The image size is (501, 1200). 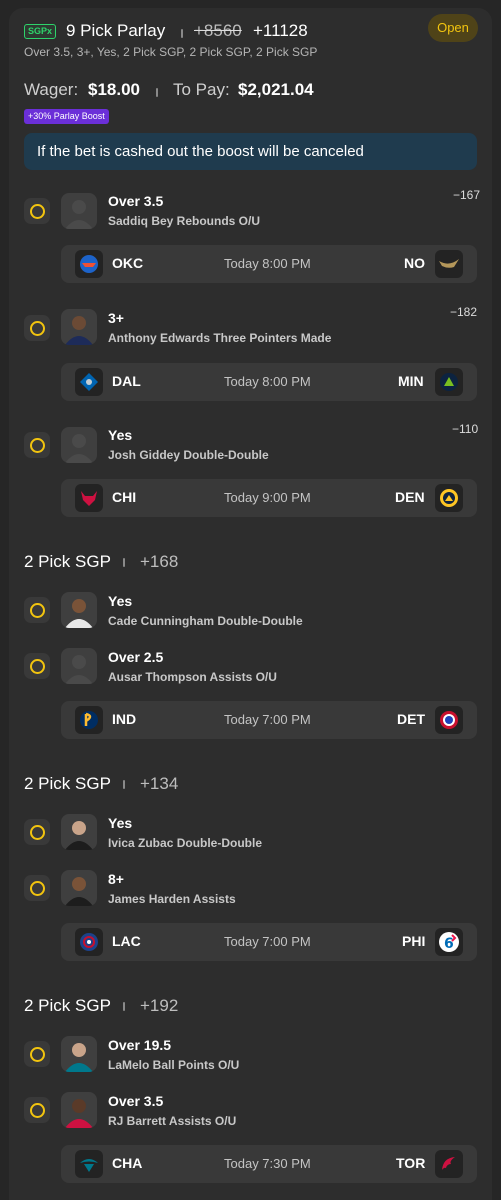 I want to click on ind-logo-icon, so click(x=89, y=720).